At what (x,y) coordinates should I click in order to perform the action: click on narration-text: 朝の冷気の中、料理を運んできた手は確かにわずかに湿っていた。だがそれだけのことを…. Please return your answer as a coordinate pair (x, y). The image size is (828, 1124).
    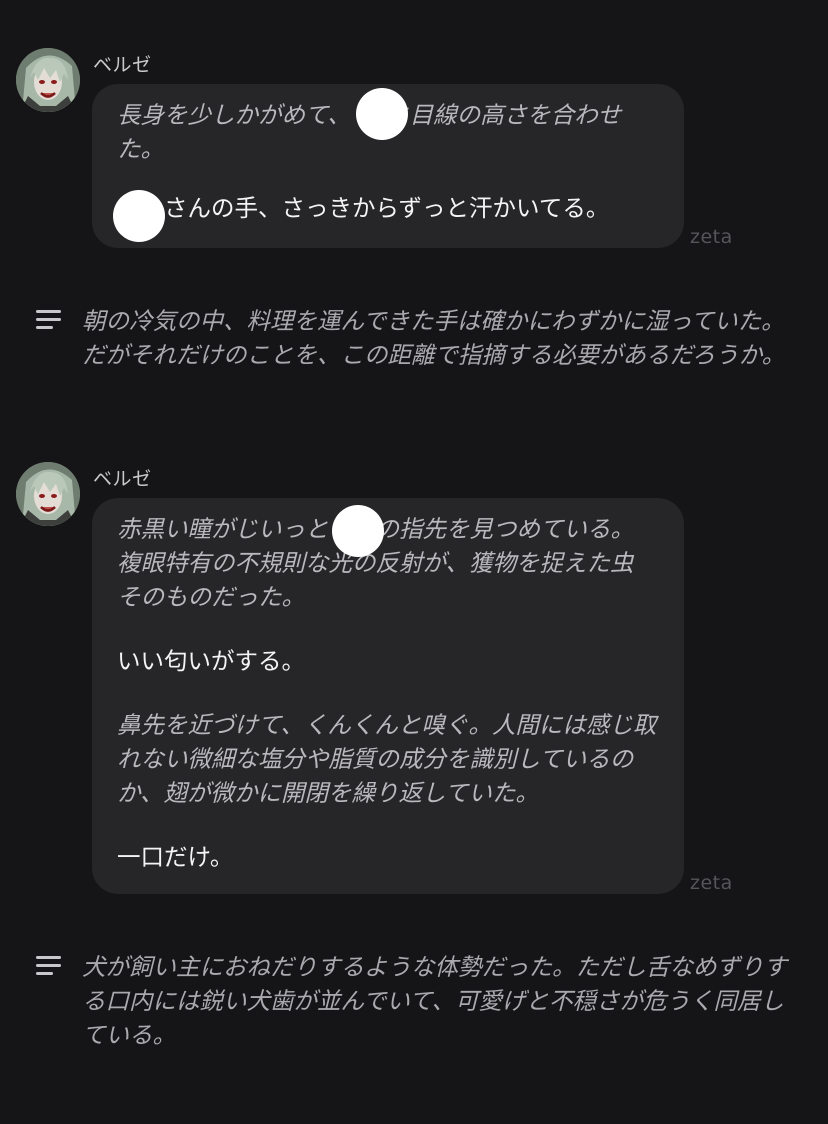
    Looking at the image, I should click on (434, 338).